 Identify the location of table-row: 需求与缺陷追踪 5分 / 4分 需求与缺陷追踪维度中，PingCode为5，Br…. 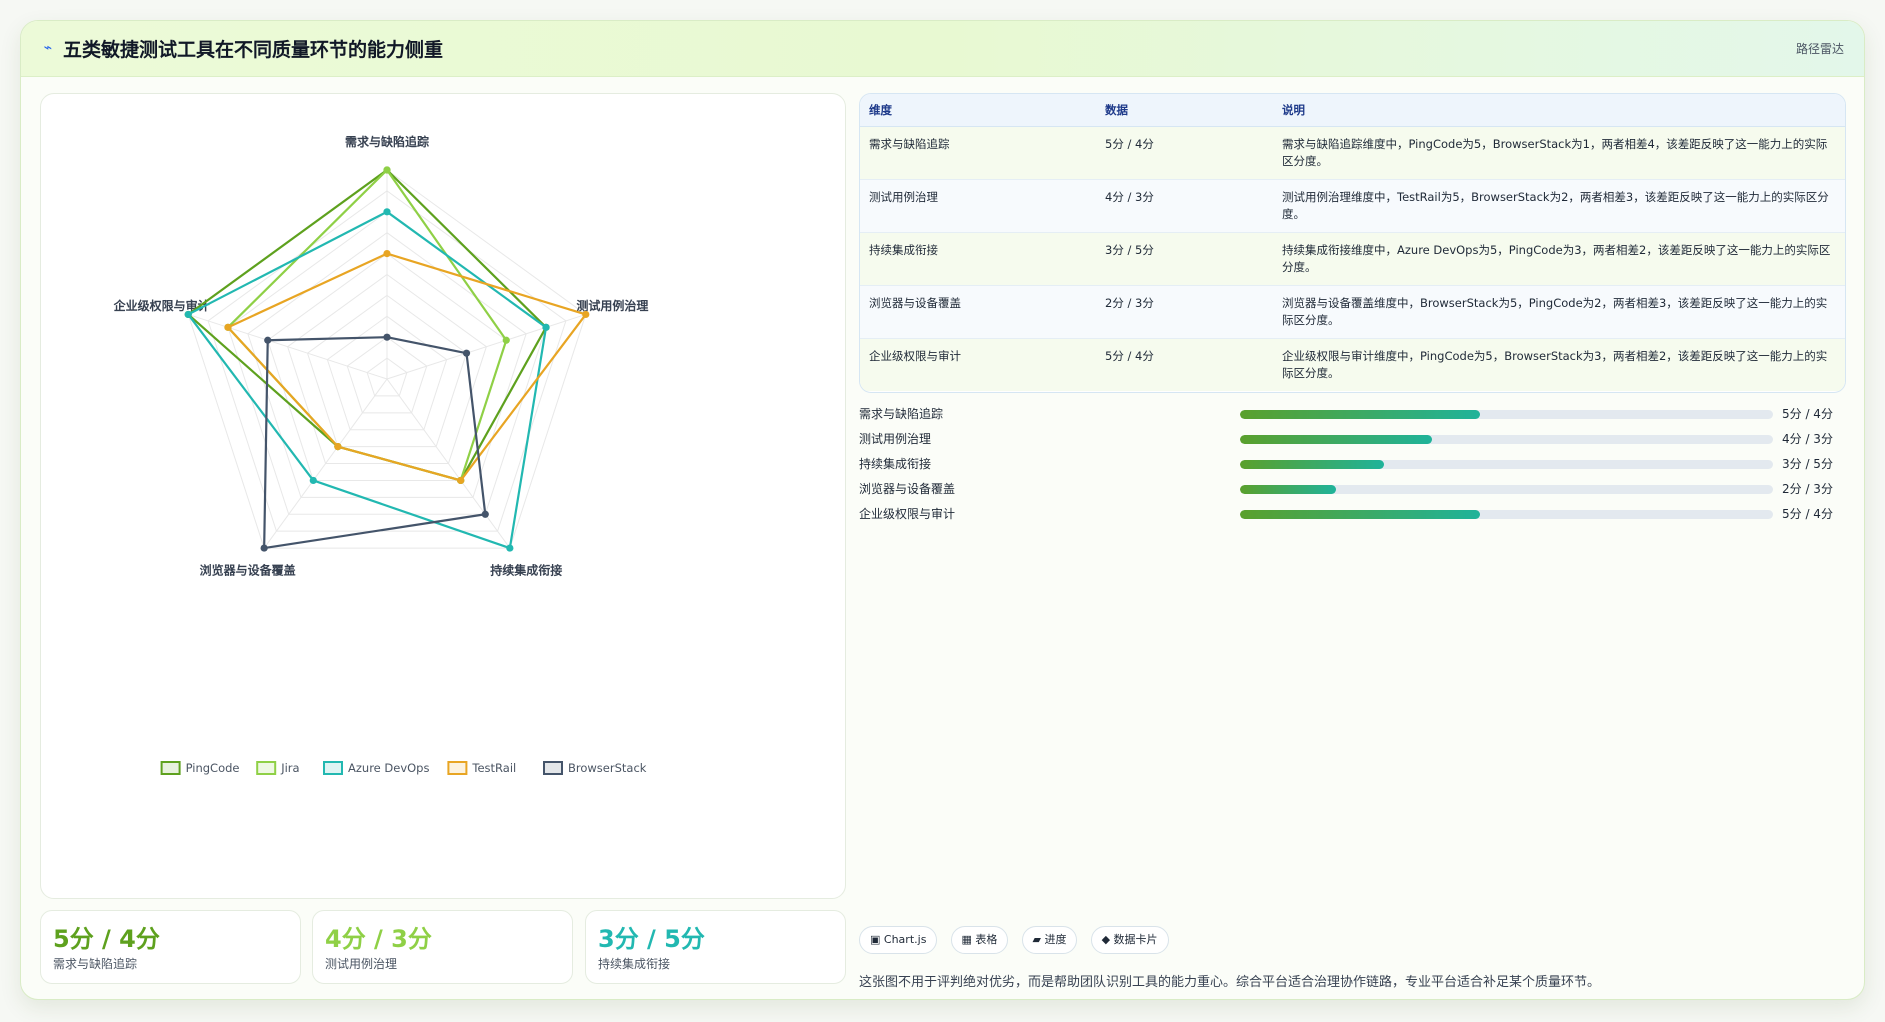
(1352, 153).